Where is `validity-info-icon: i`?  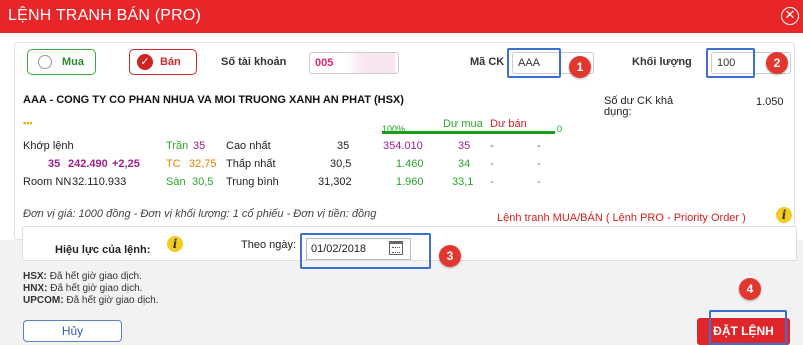
validity-info-icon: i is located at coordinates (175, 244).